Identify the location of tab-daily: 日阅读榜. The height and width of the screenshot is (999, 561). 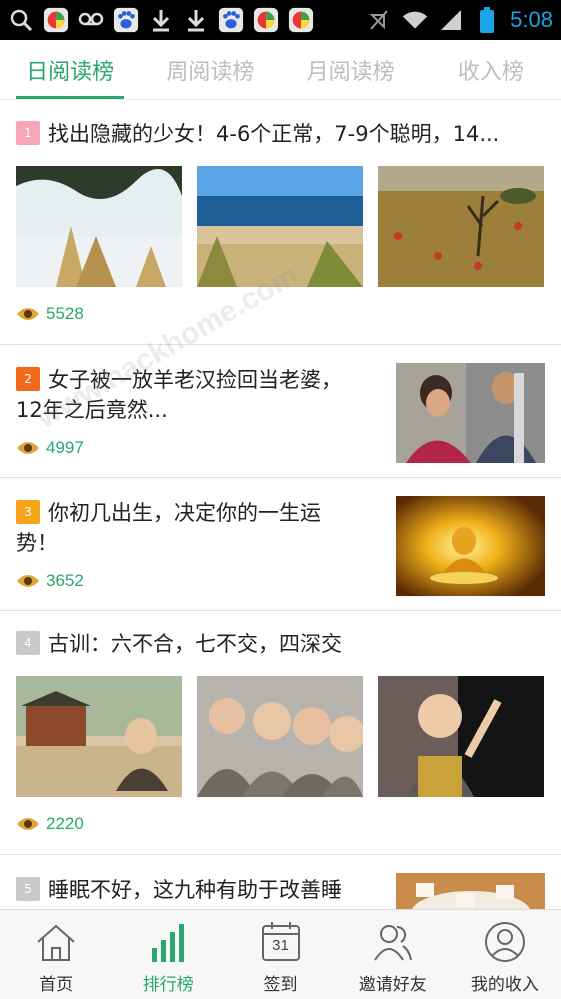
(70, 69).